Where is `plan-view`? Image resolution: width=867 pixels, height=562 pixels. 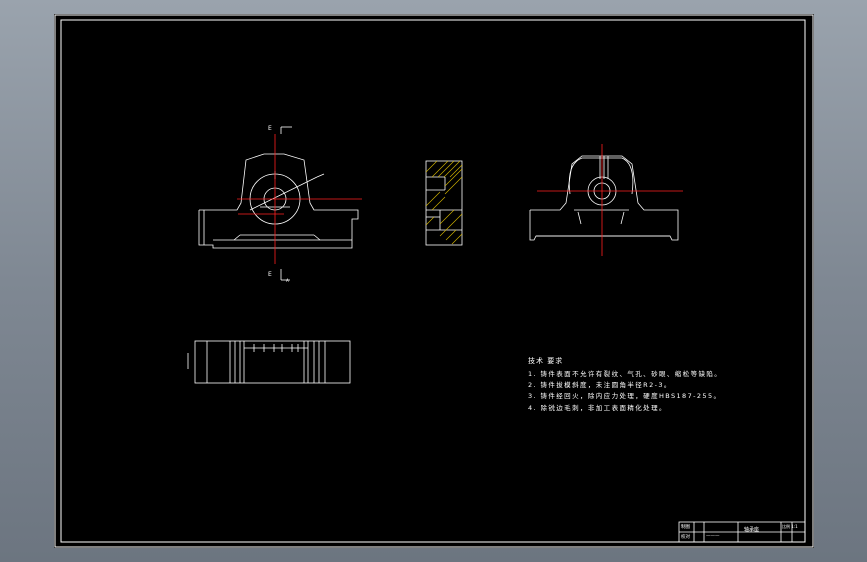
plan-view is located at coordinates (269, 362).